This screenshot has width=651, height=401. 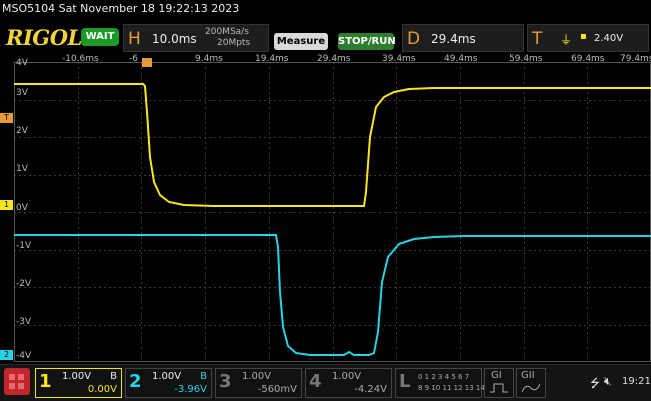 I want to click on ch2-offset-marker: 2, so click(x=6, y=355).